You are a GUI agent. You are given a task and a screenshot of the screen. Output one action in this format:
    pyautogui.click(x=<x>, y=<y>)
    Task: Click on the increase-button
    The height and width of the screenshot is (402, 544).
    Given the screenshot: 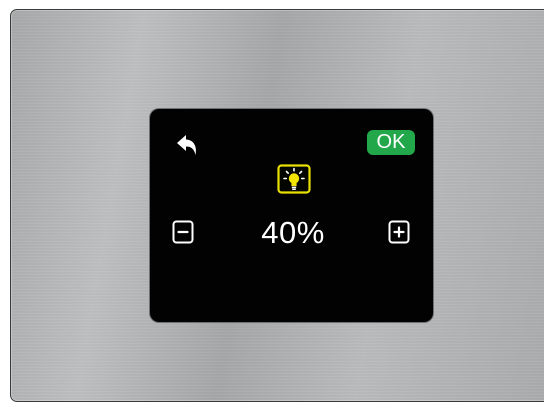 What is the action you would take?
    pyautogui.click(x=399, y=232)
    